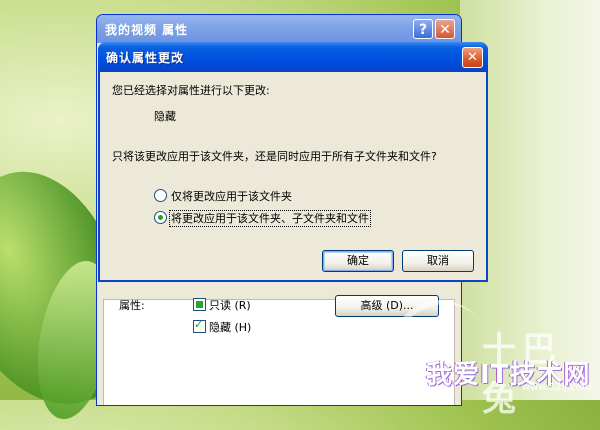 The width and height of the screenshot is (600, 430). I want to click on readonly-label: 只读 (R), so click(230, 305).